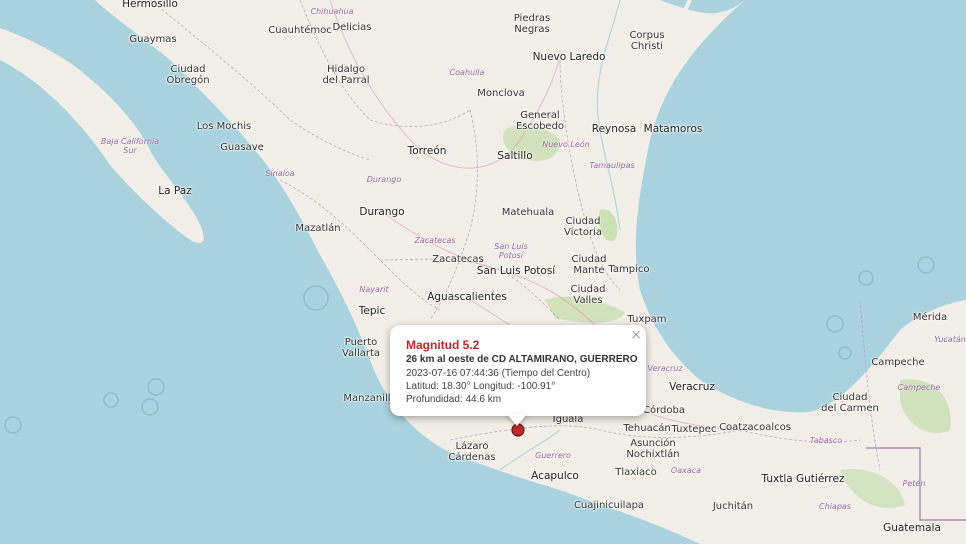 This screenshot has width=966, height=544. What do you see at coordinates (130, 146) in the screenshot?
I see `region-label-baja-california-sur: Baja California Sur` at bounding box center [130, 146].